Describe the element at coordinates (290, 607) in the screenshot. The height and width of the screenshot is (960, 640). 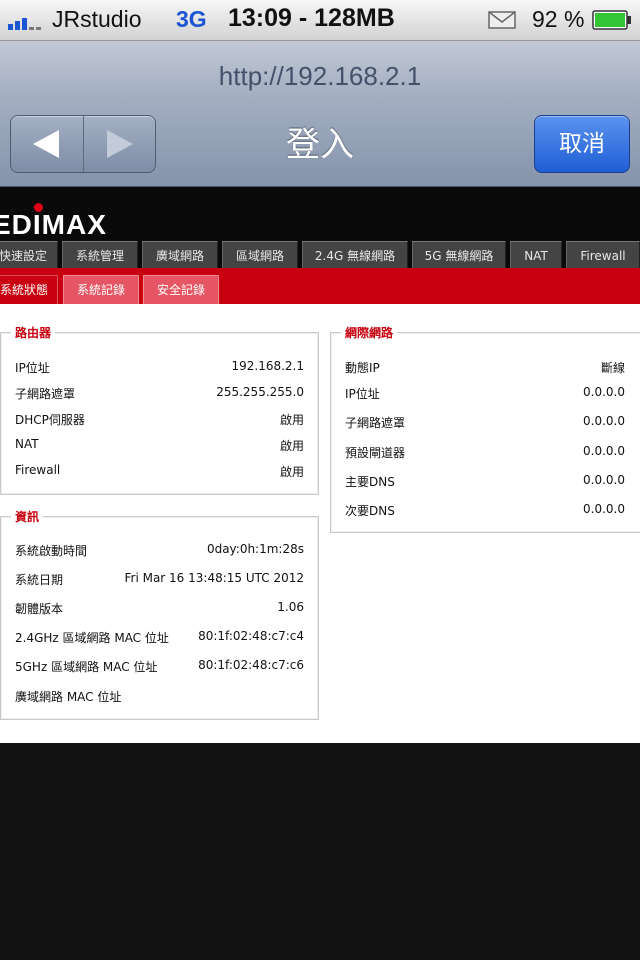
I see `firmware-value: 1.06` at that location.